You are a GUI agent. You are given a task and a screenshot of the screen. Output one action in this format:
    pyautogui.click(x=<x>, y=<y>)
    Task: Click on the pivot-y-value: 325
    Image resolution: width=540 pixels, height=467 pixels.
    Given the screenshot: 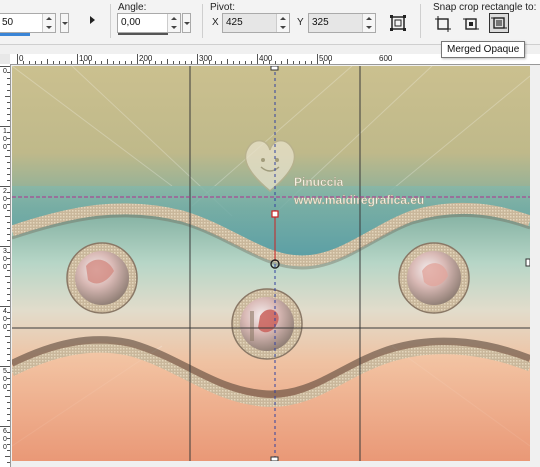 What is the action you would take?
    pyautogui.click(x=320, y=22)
    